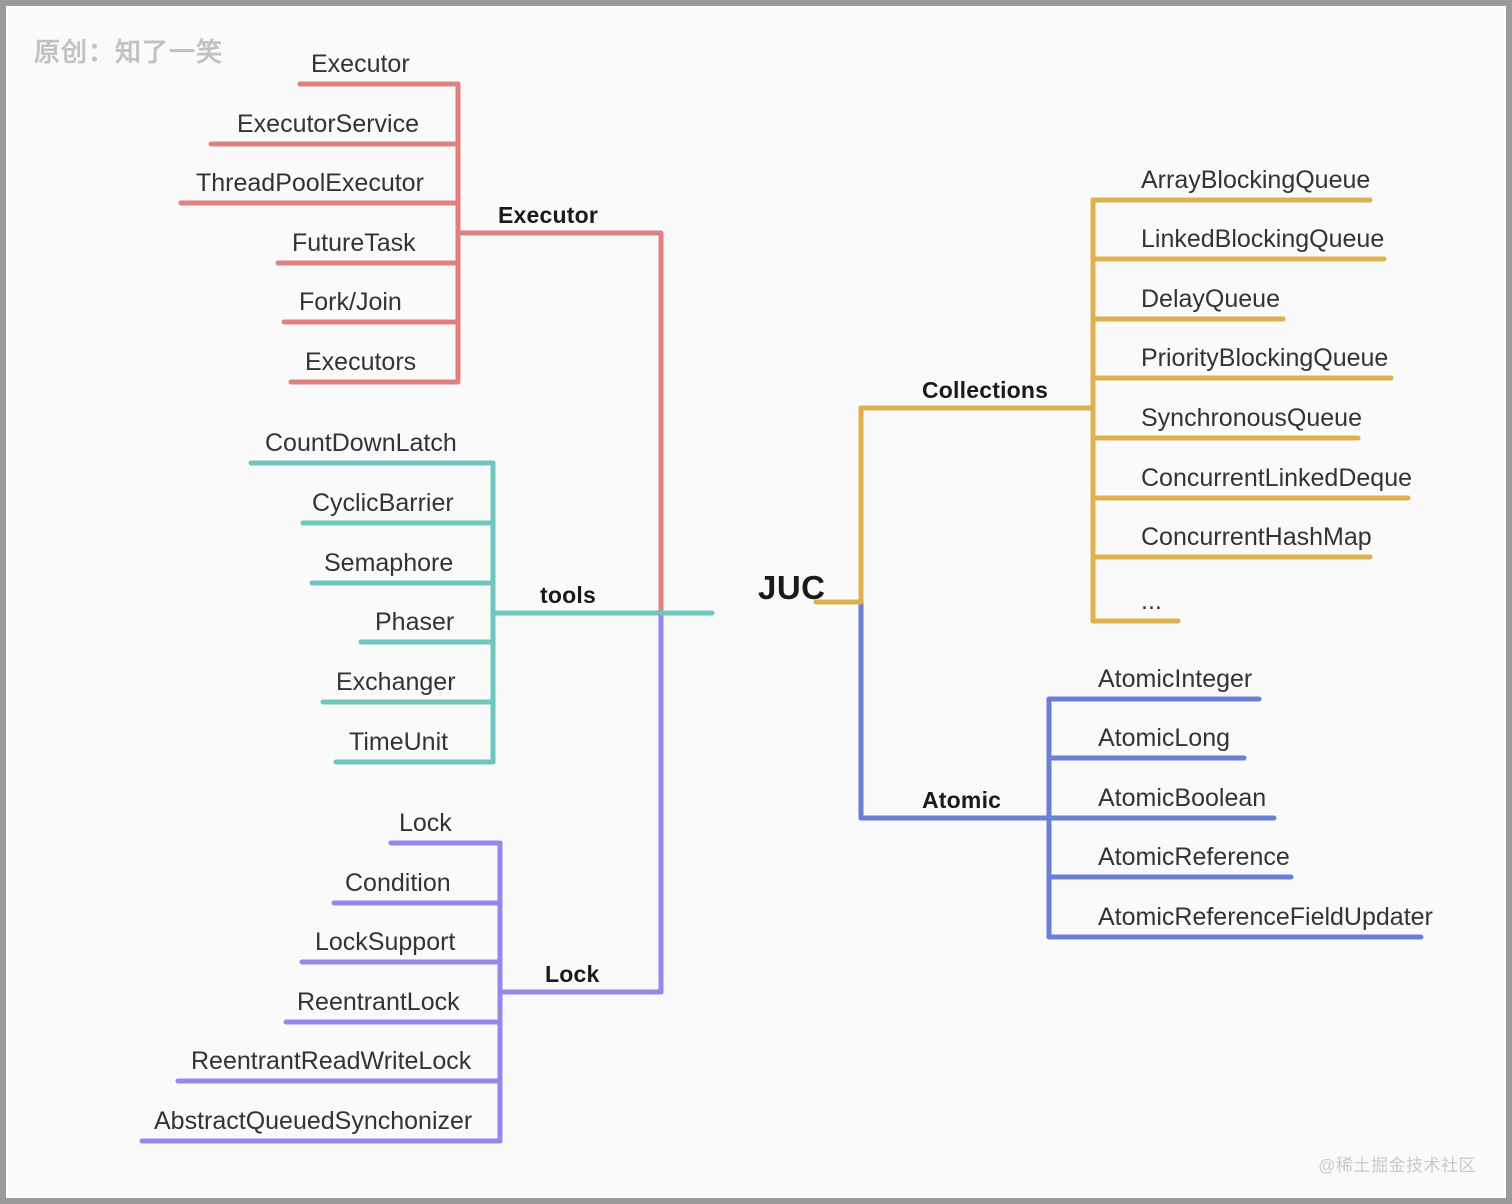 The width and height of the screenshot is (1512, 1204). What do you see at coordinates (385, 942) in the screenshot?
I see `leaf-label-lock-2: LockSupport` at bounding box center [385, 942].